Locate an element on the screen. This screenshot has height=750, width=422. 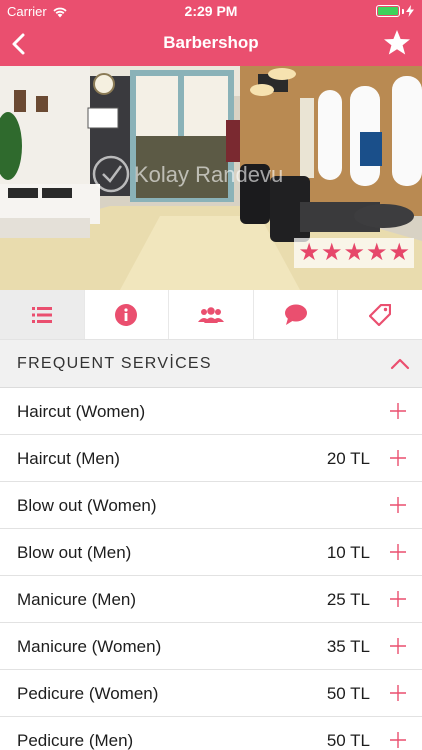
section-header-frequent-services: FREQUENT SERVİCES is located at coordinates (211, 364).